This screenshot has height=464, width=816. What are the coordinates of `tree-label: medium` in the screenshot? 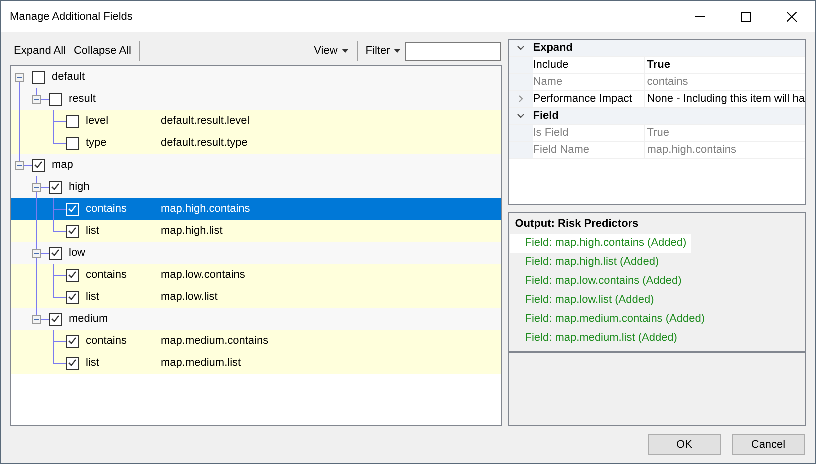 It's located at (88, 319).